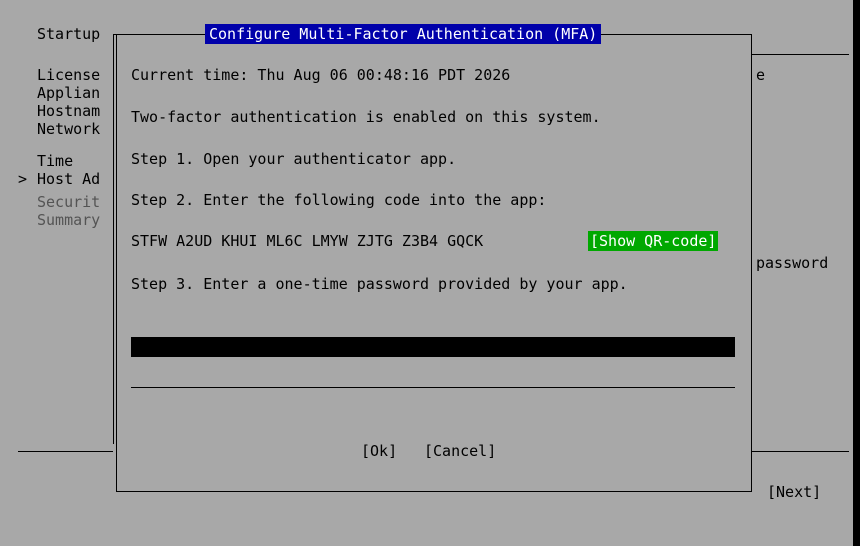  Describe the element at coordinates (68, 202) in the screenshot. I see `sidebar-item-security: Securit` at that location.